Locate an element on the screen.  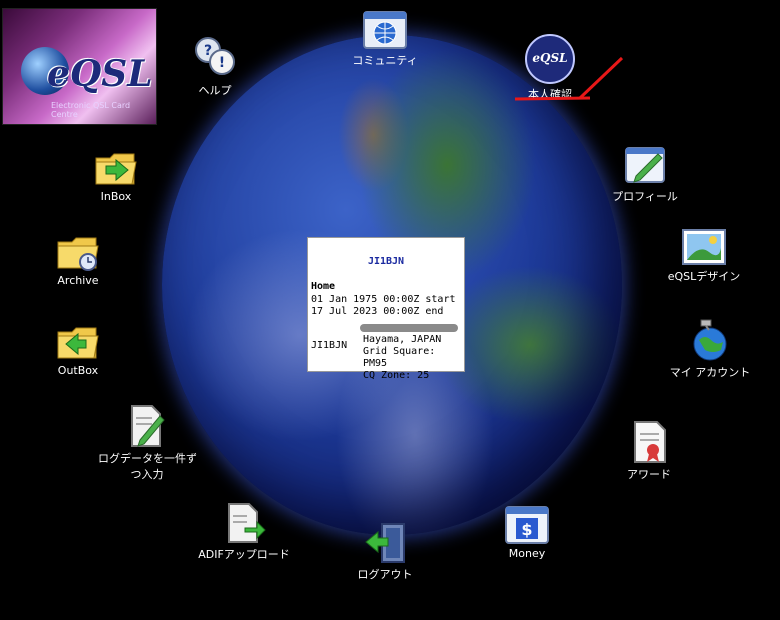
help-button: ? ! ヘルプ is located at coordinates (215, 67).